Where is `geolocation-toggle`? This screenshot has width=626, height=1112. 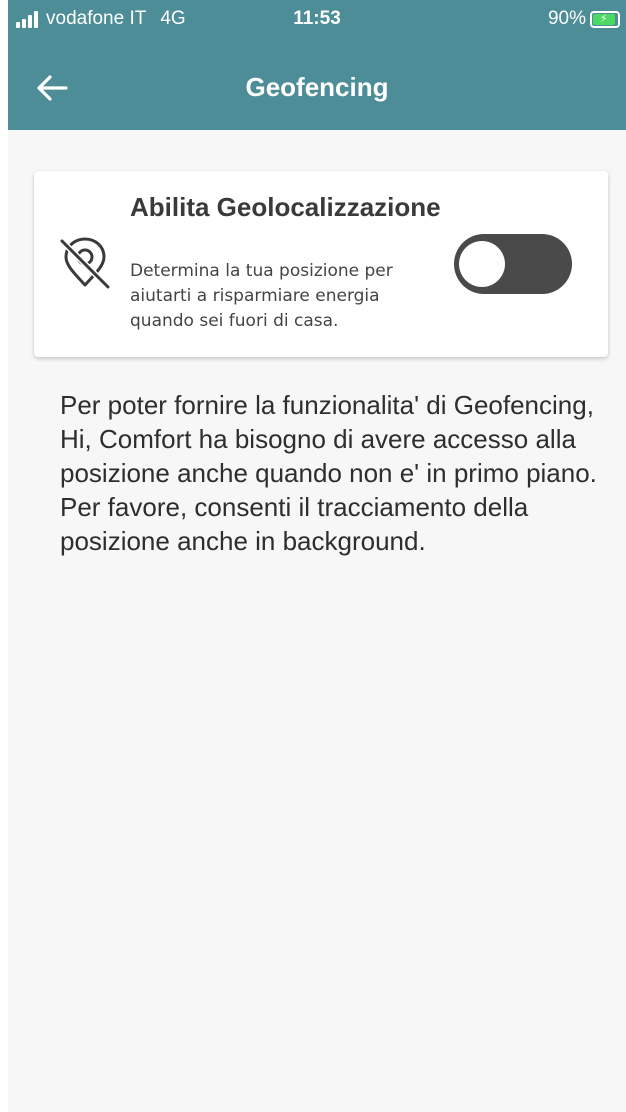
geolocation-toggle is located at coordinates (513, 264).